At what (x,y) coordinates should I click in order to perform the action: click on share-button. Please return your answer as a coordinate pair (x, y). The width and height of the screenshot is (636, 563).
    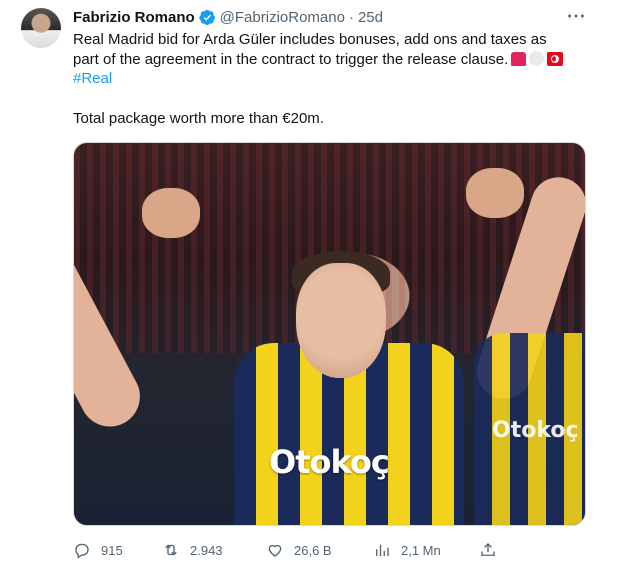
    Looking at the image, I should click on (488, 550).